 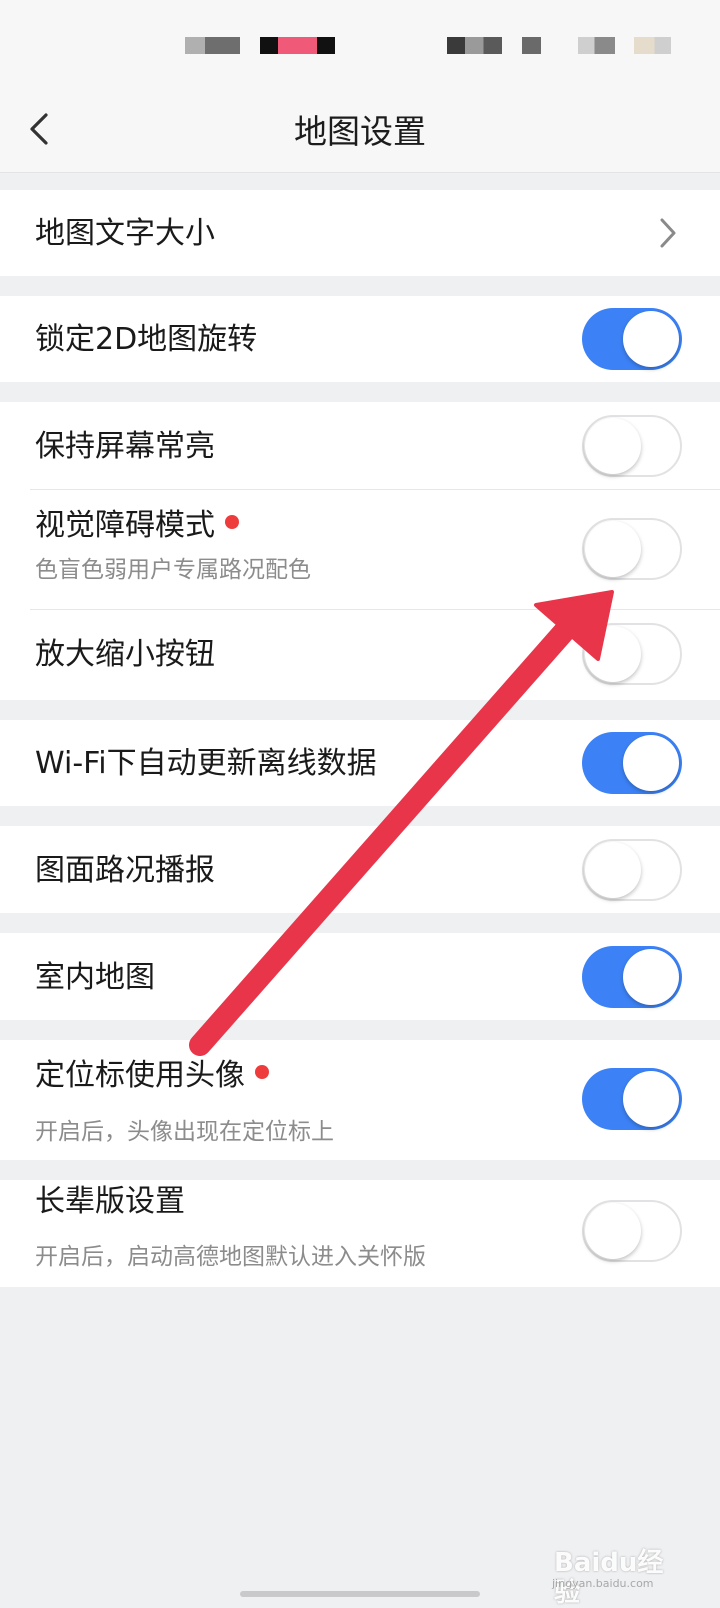 I want to click on settings-group-text-size: 地图文字大小, so click(x=360, y=233).